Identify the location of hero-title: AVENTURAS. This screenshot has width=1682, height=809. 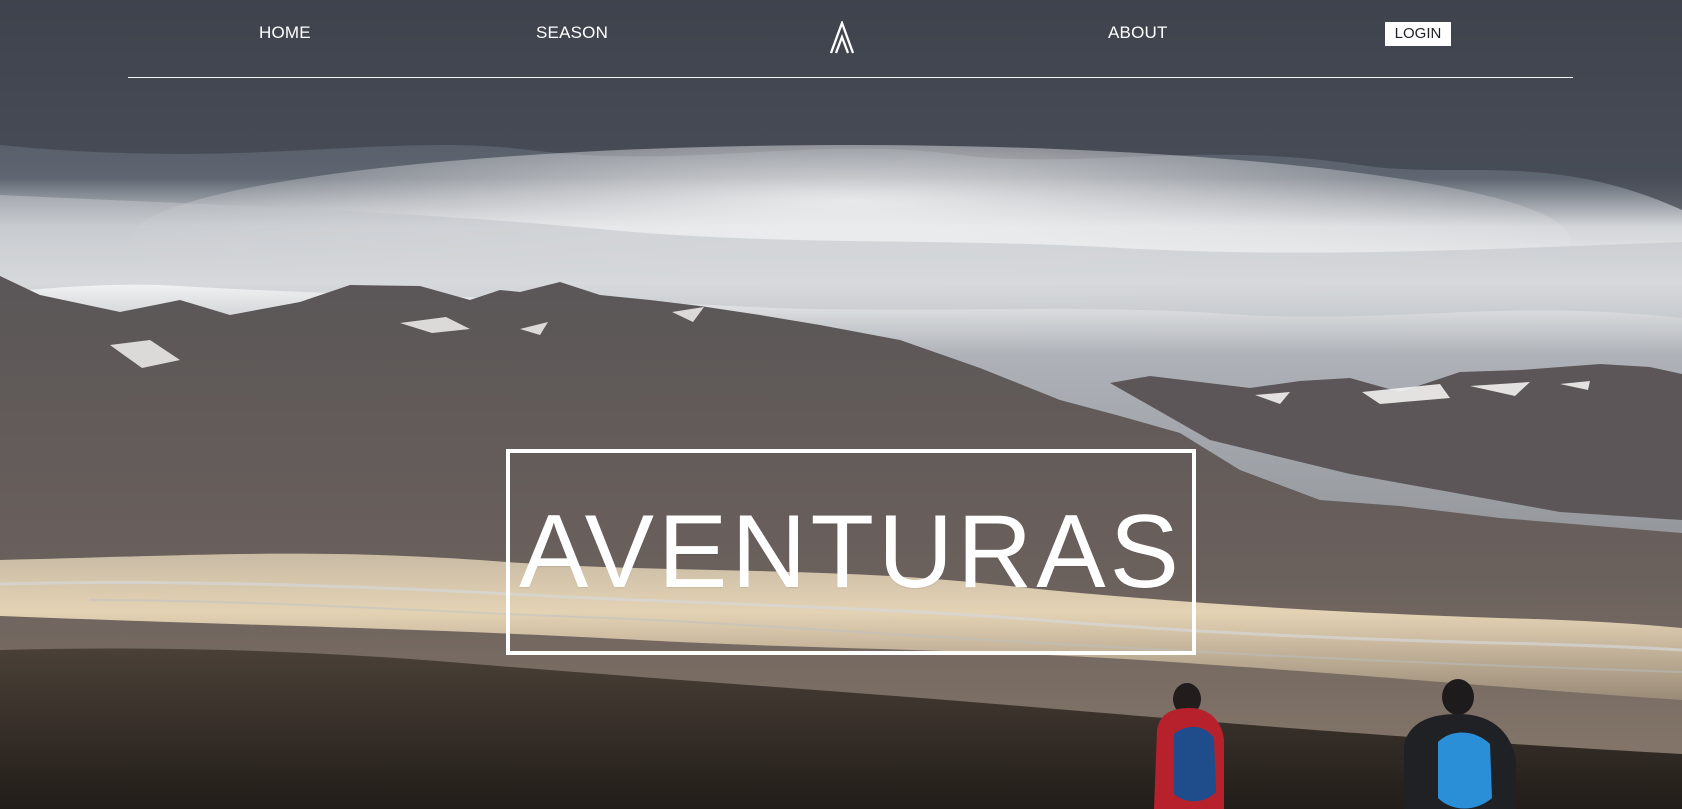
(851, 552).